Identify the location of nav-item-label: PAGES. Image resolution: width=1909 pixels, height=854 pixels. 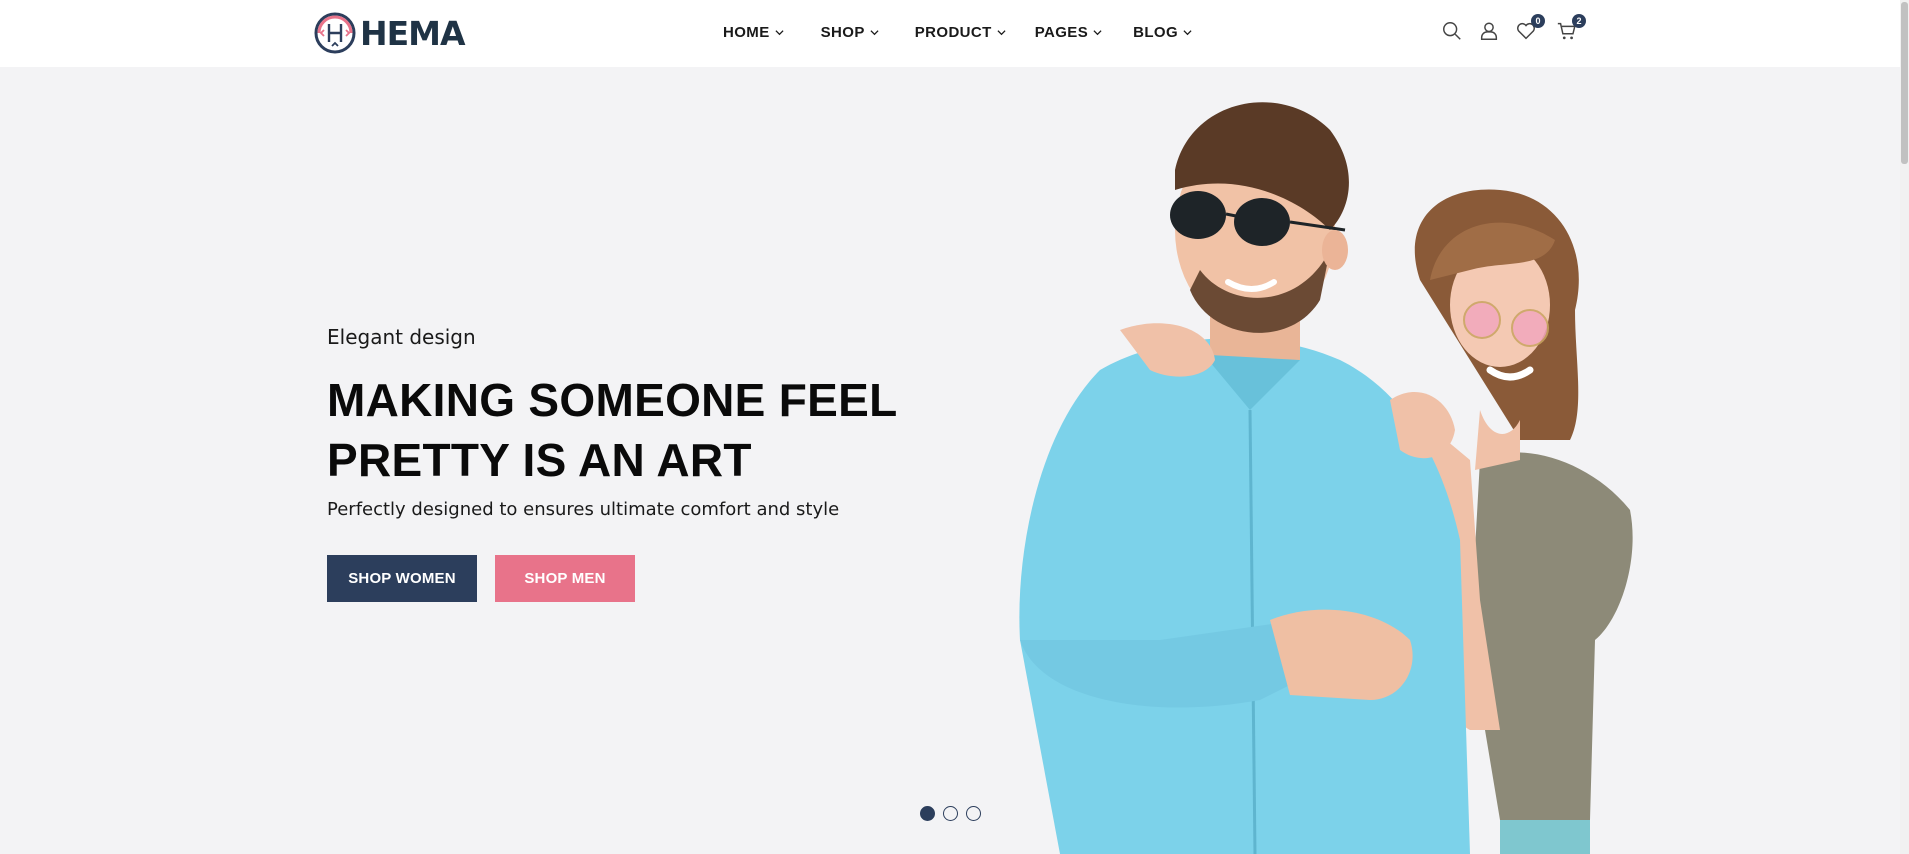
(1061, 32).